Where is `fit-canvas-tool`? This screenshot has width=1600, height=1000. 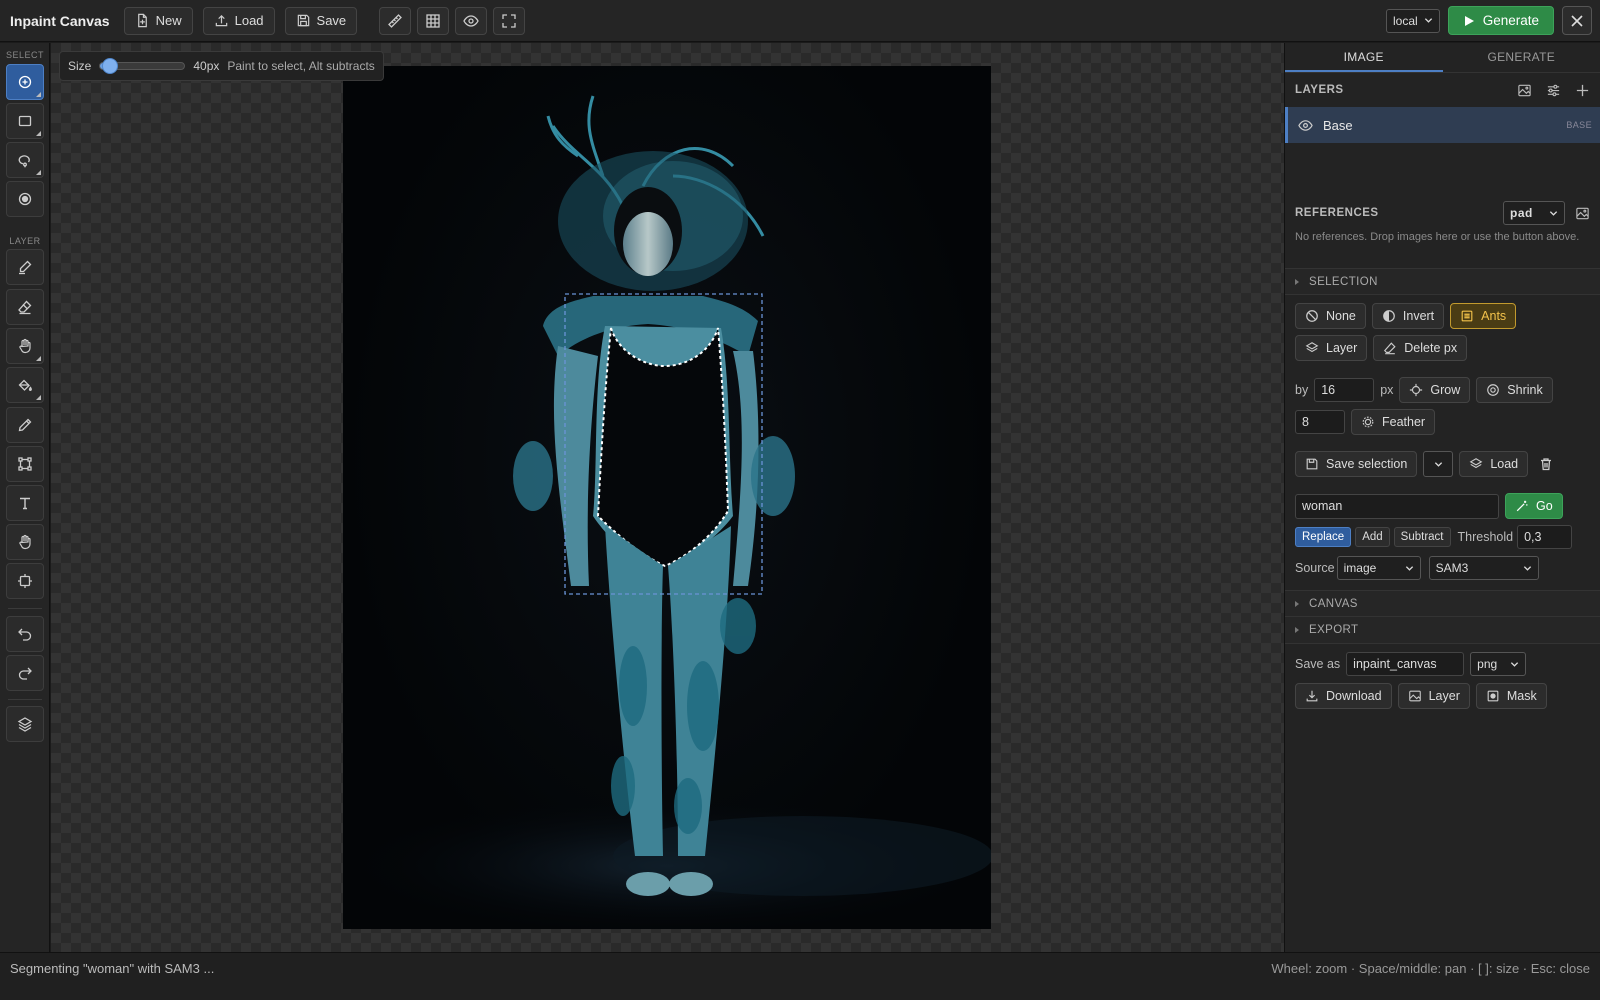
fit-canvas-tool is located at coordinates (25, 581).